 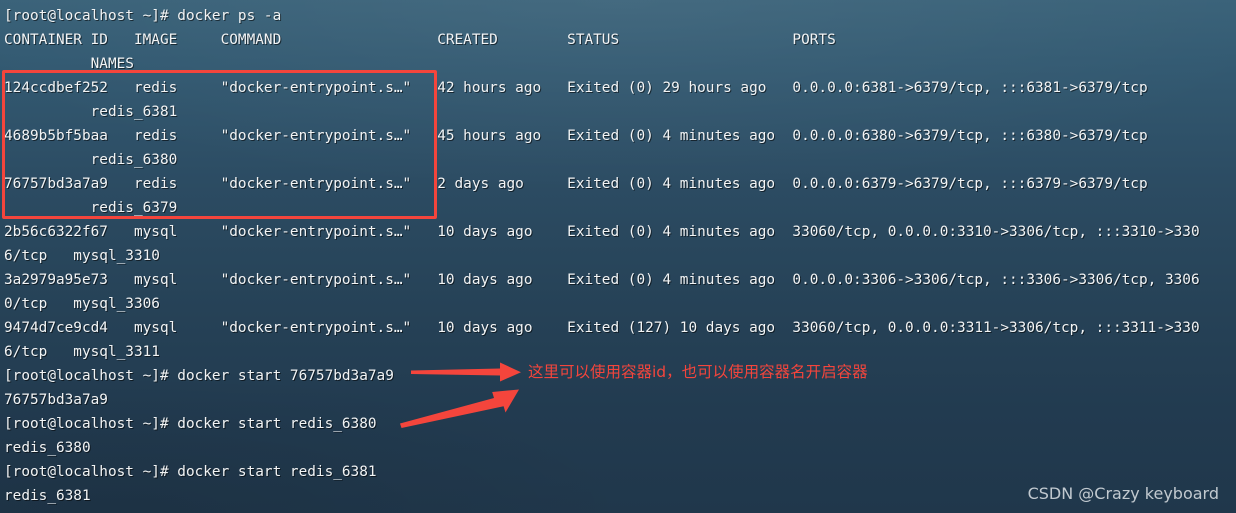 What do you see at coordinates (620, 64) in the screenshot?
I see `table-header-row-names: NAMES` at bounding box center [620, 64].